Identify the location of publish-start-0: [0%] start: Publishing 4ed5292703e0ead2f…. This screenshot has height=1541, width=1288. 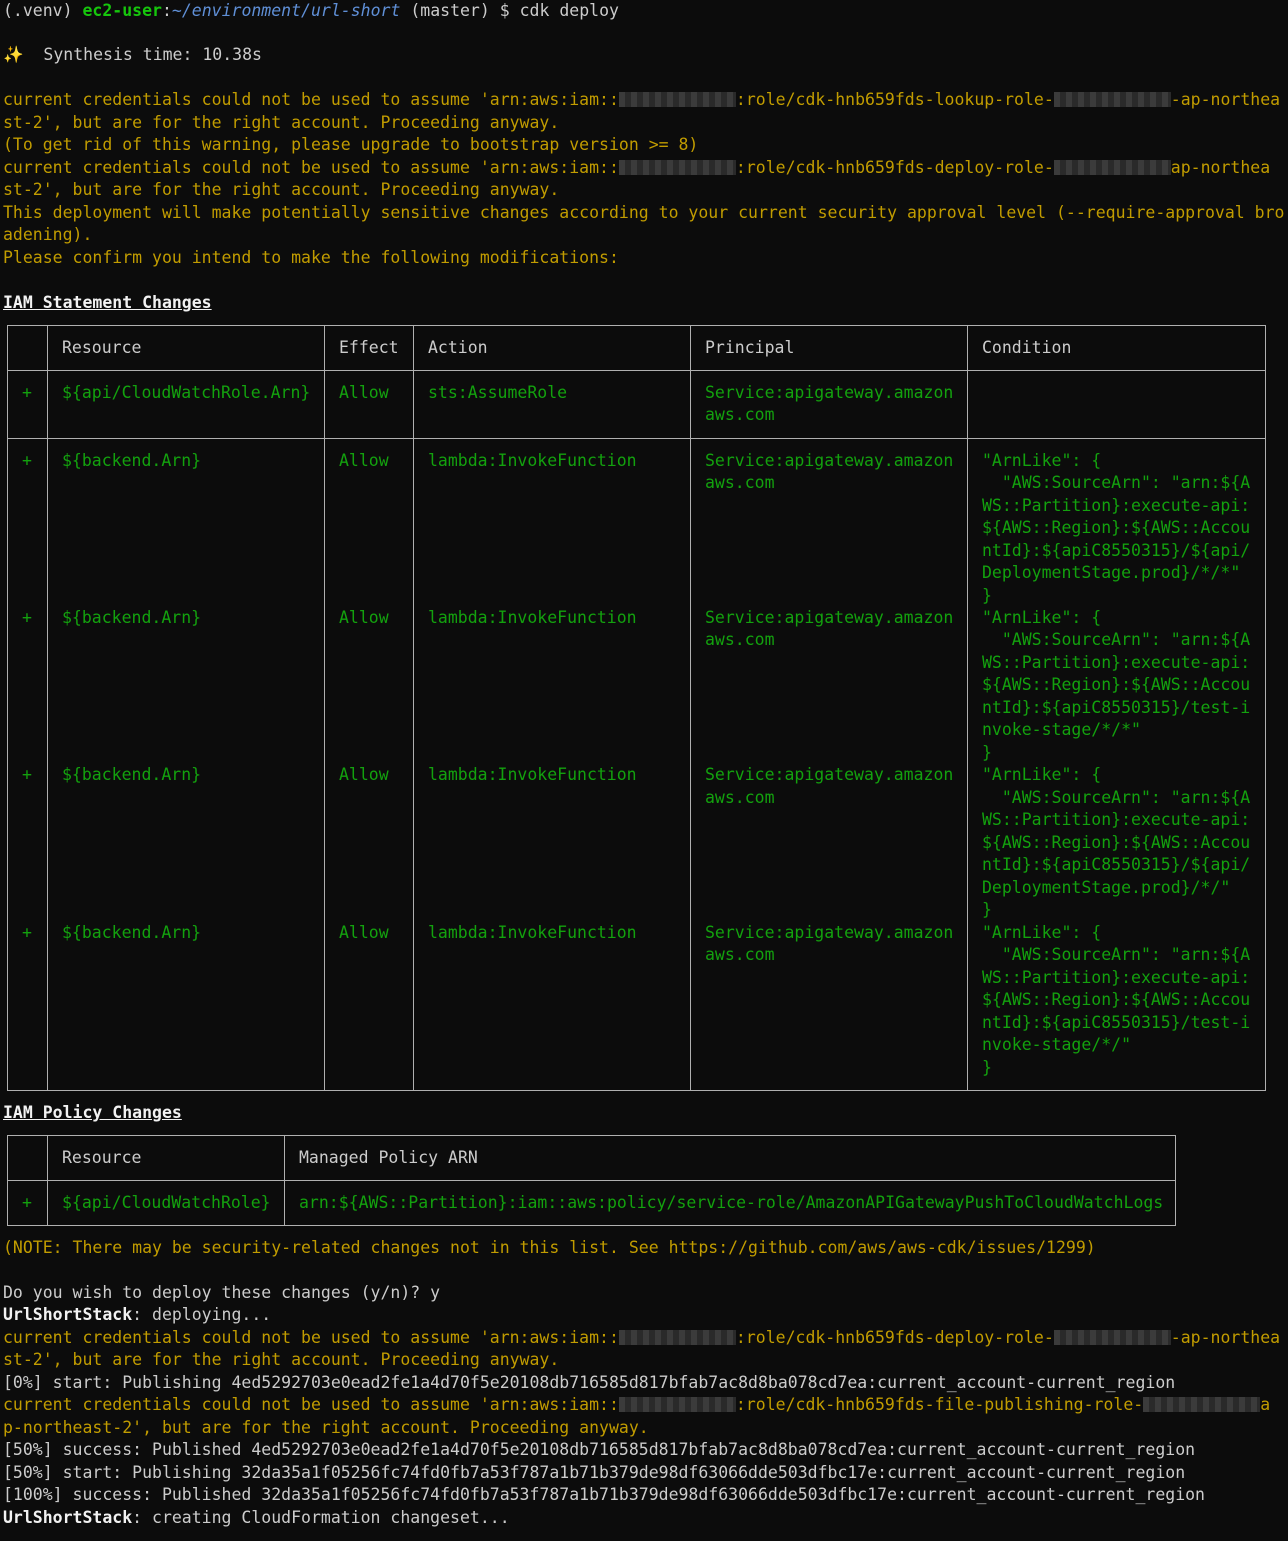
(589, 1382).